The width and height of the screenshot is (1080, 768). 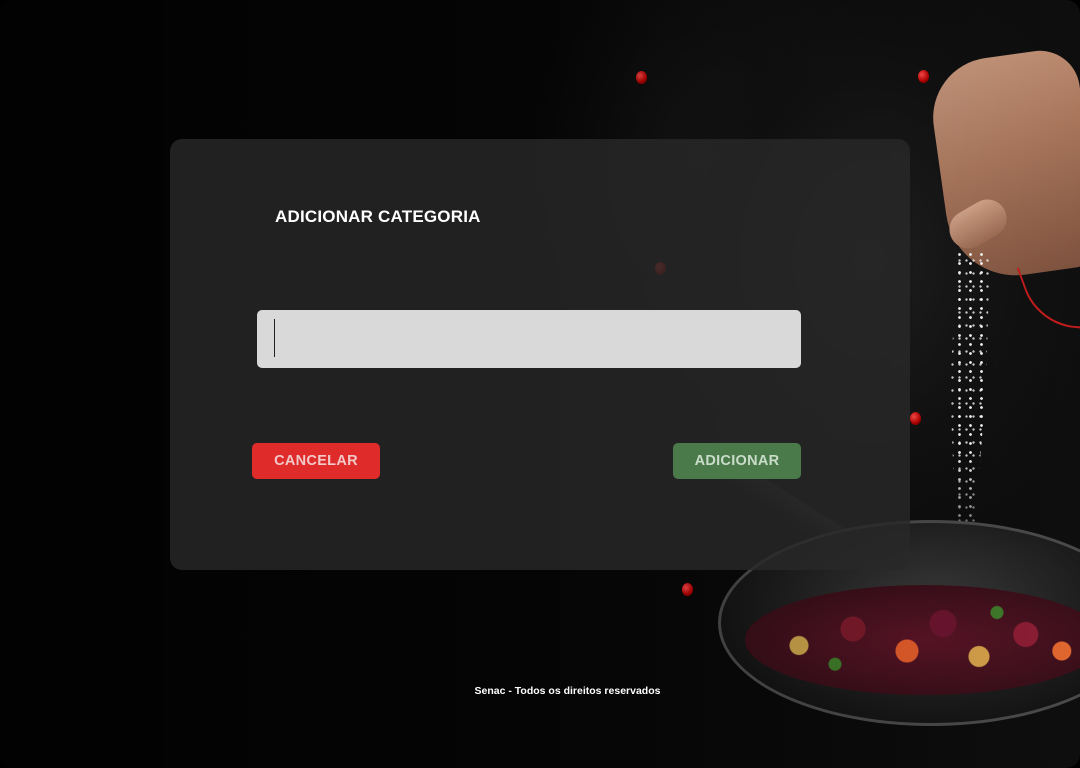 What do you see at coordinates (378, 216) in the screenshot?
I see `modal-title: ADICIONAR CATEGORIA` at bounding box center [378, 216].